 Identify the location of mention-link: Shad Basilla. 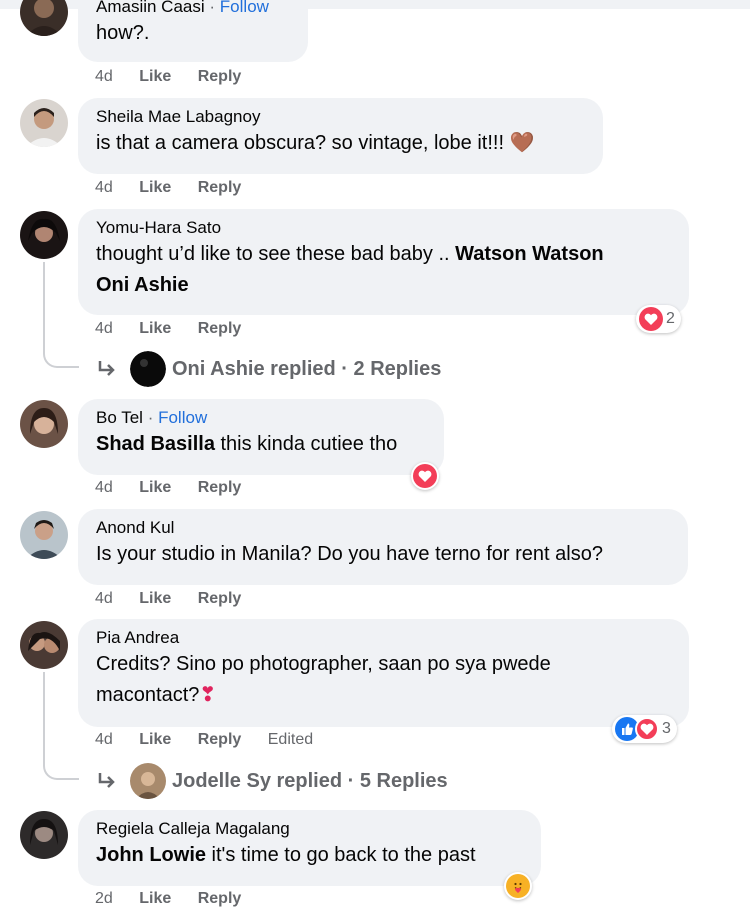
(155, 444).